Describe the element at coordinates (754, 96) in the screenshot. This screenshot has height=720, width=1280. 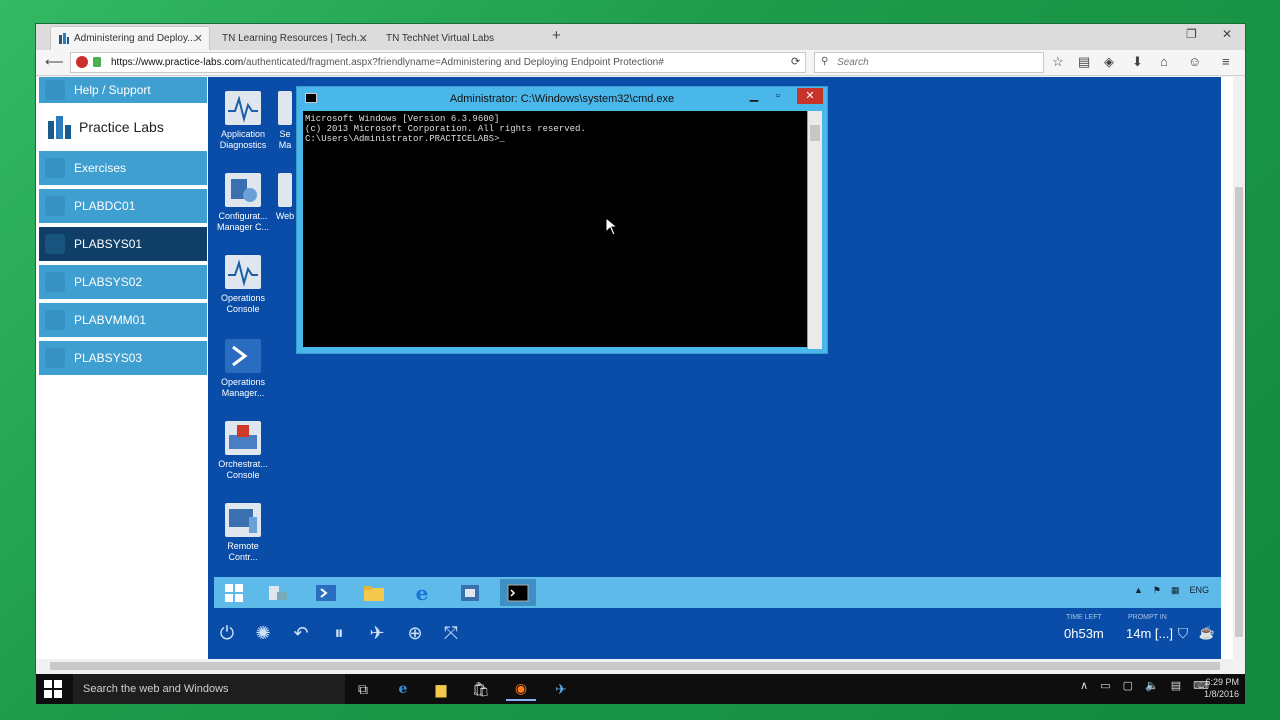
I see `minimize-icon: ▁` at that location.